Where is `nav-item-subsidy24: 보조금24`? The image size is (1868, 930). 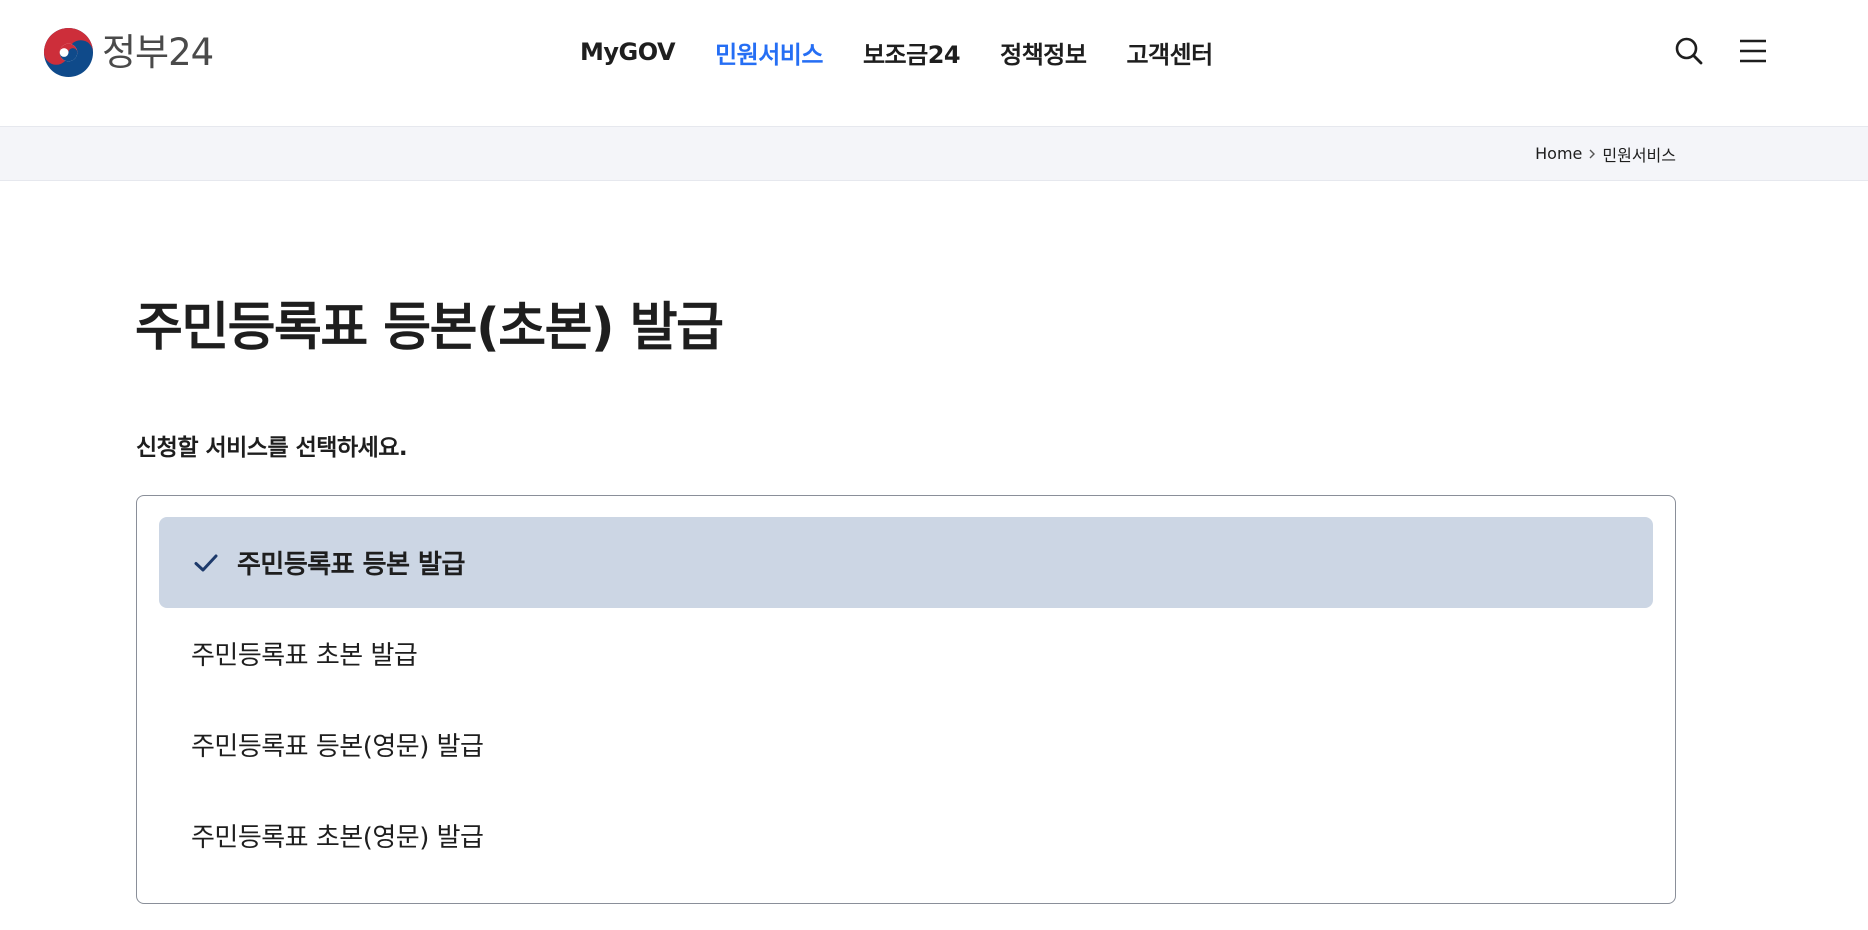 nav-item-subsidy24: 보조금24 is located at coordinates (912, 52).